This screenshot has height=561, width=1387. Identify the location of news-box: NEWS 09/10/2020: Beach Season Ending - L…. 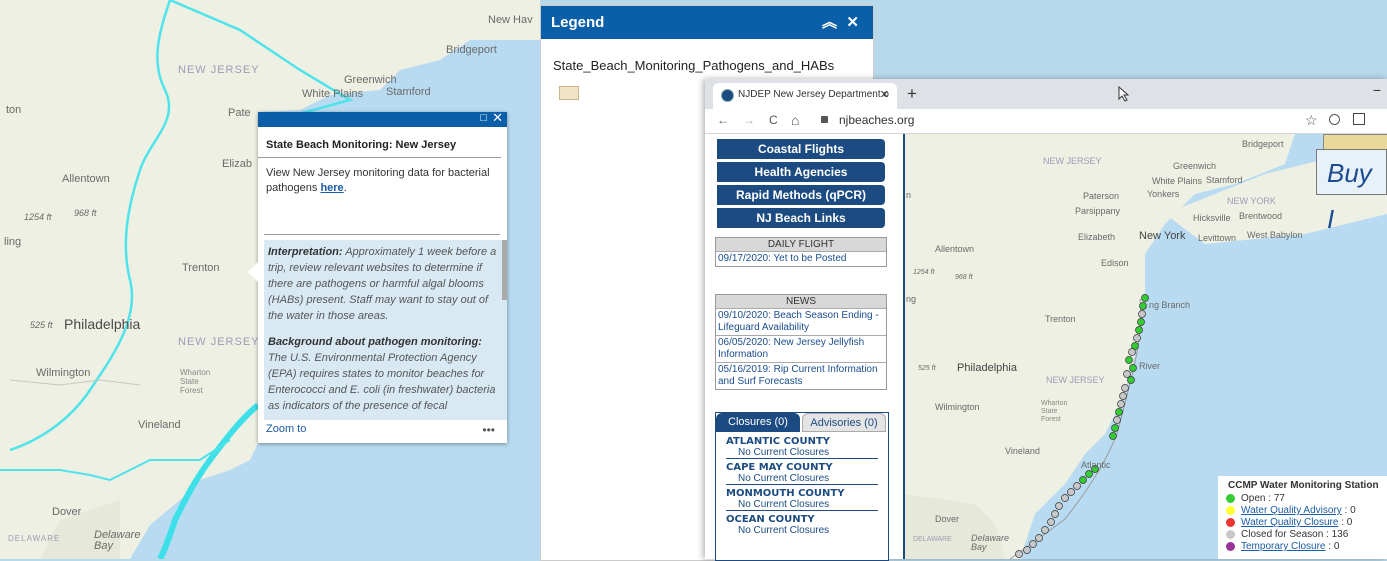
(801, 342).